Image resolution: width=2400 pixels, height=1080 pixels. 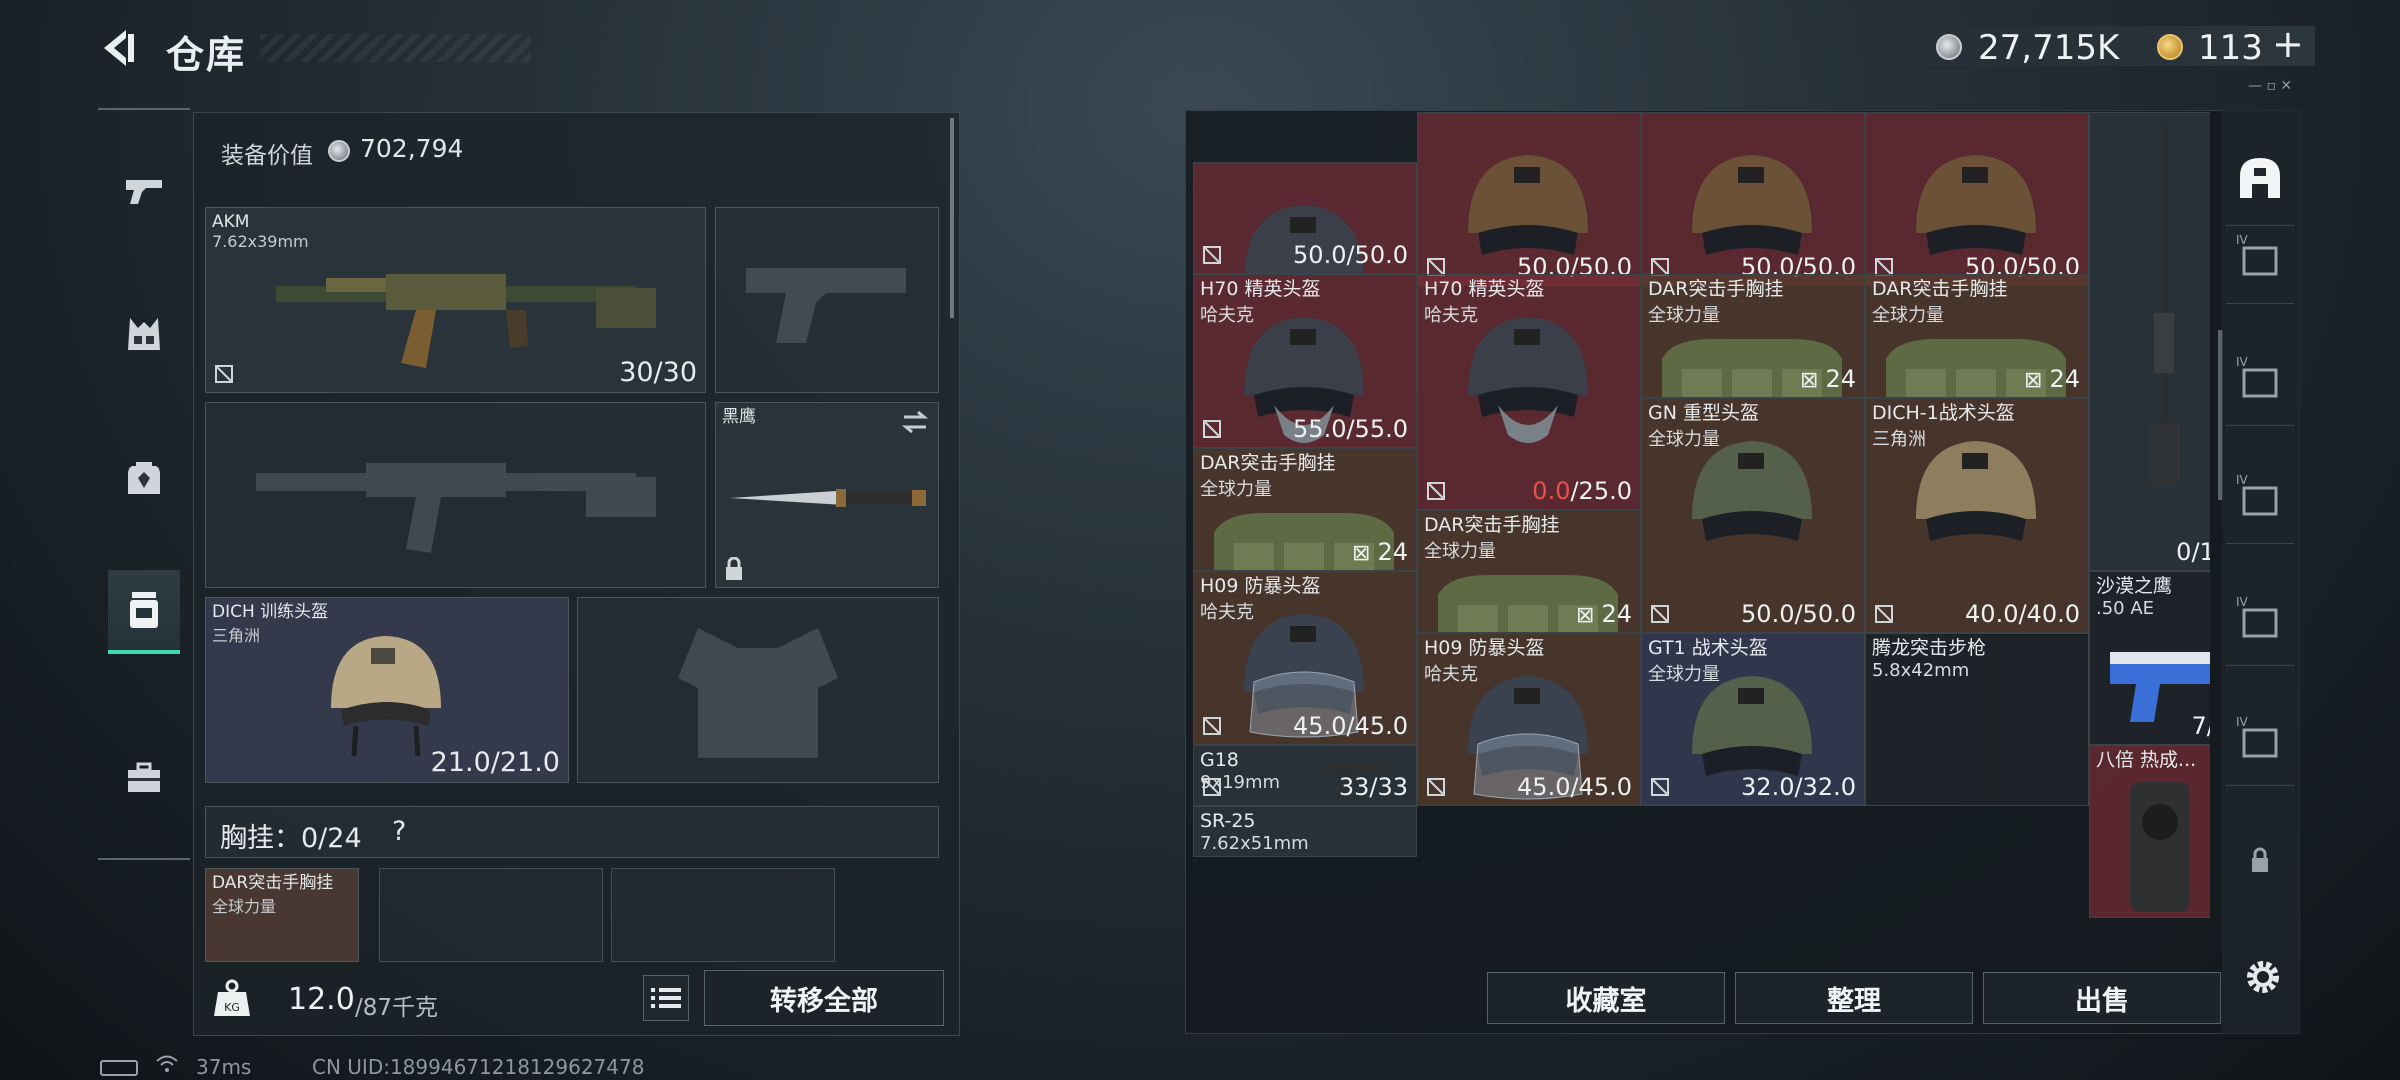 What do you see at coordinates (828, 498) in the screenshot?
I see `knife-icon` at bounding box center [828, 498].